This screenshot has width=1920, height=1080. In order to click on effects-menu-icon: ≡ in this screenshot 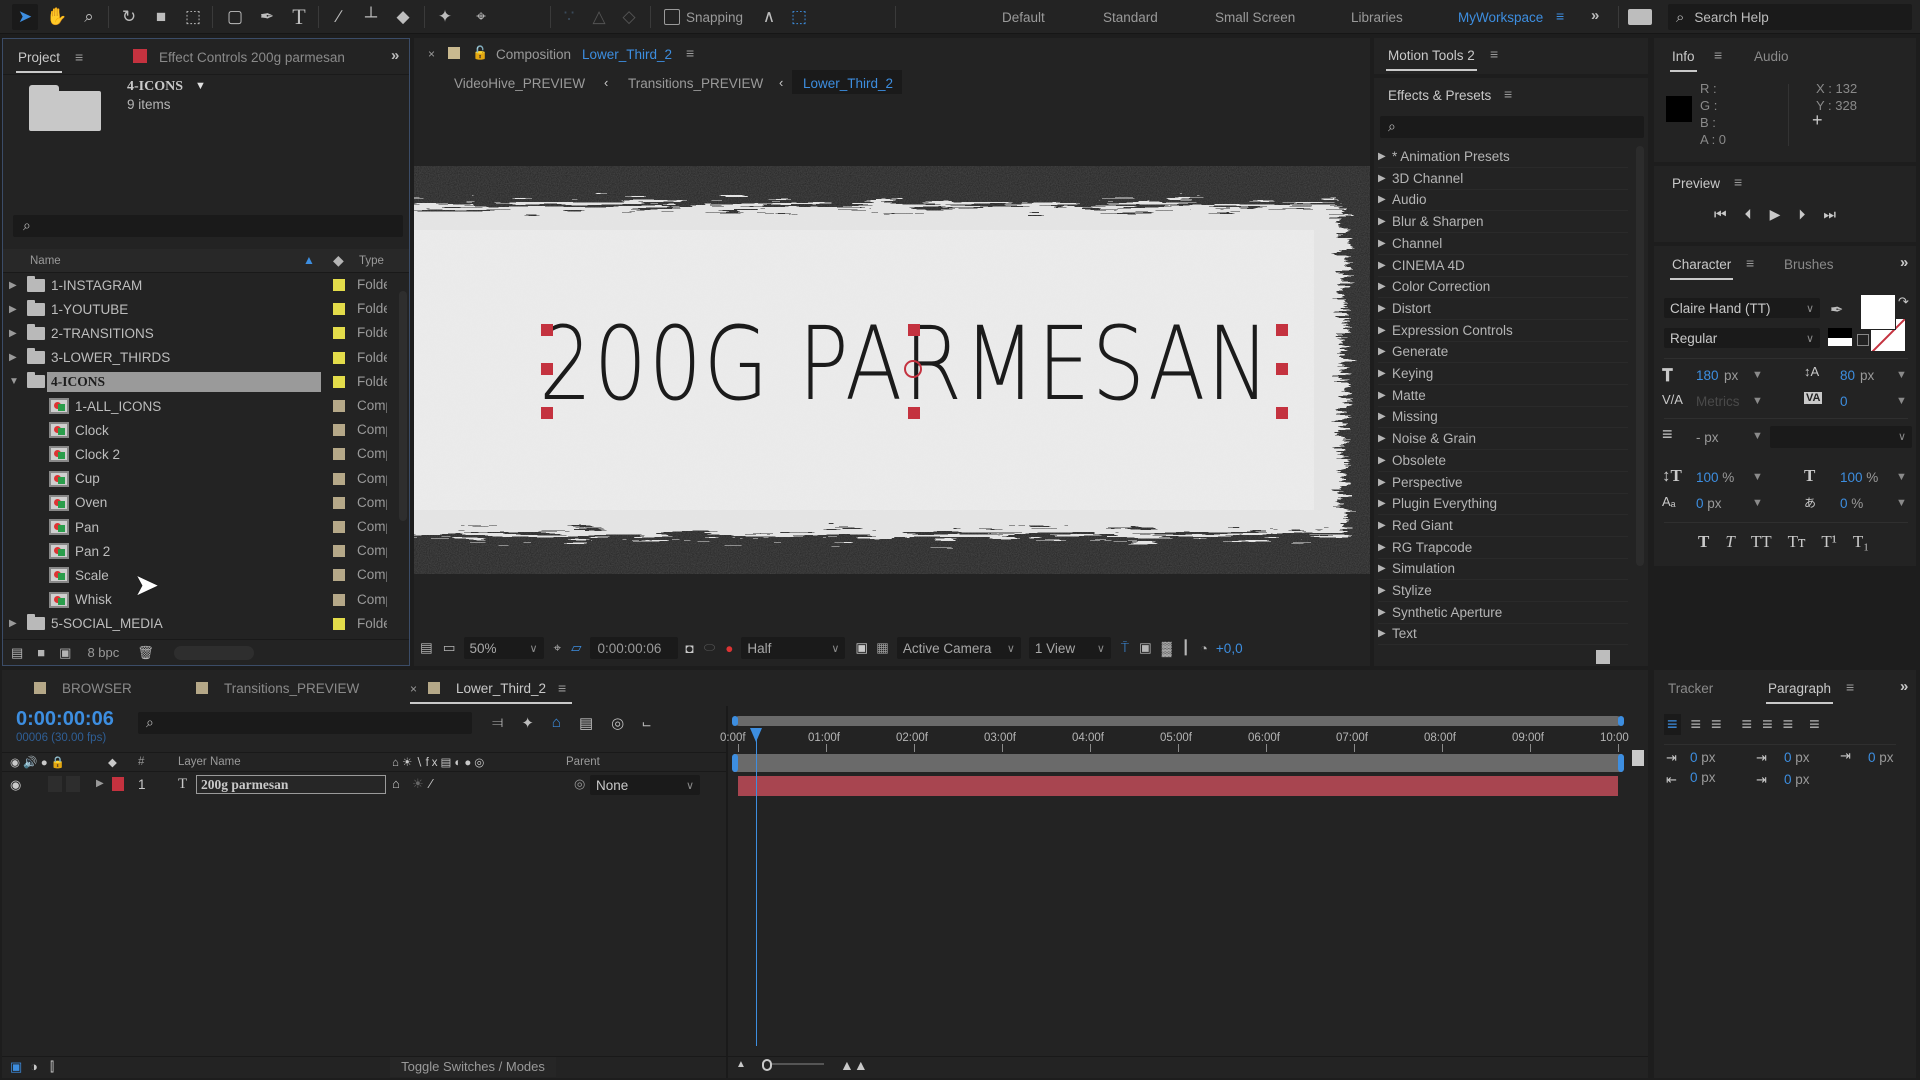, I will do `click(1508, 94)`.